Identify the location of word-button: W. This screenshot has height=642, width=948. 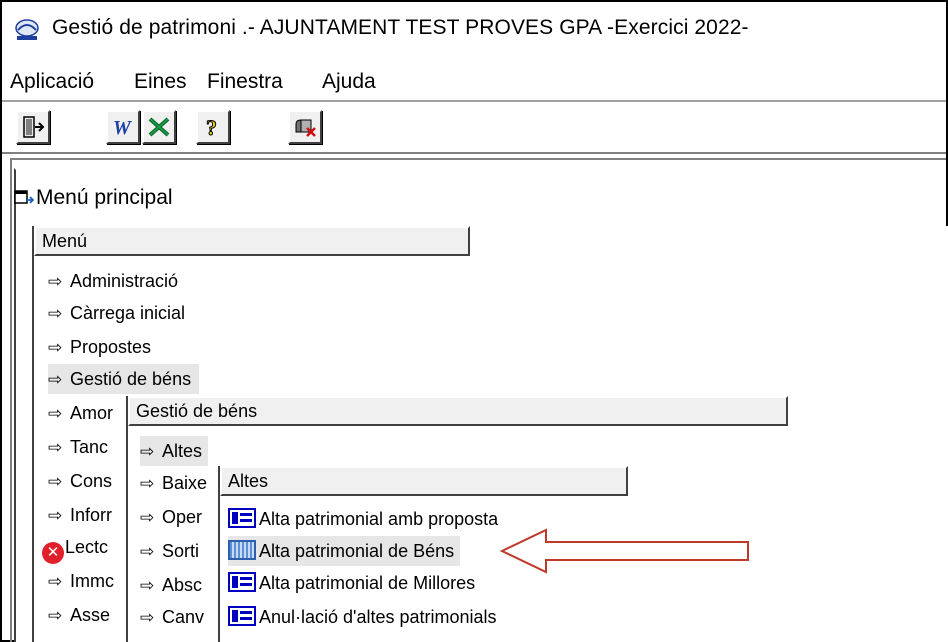
(123, 127).